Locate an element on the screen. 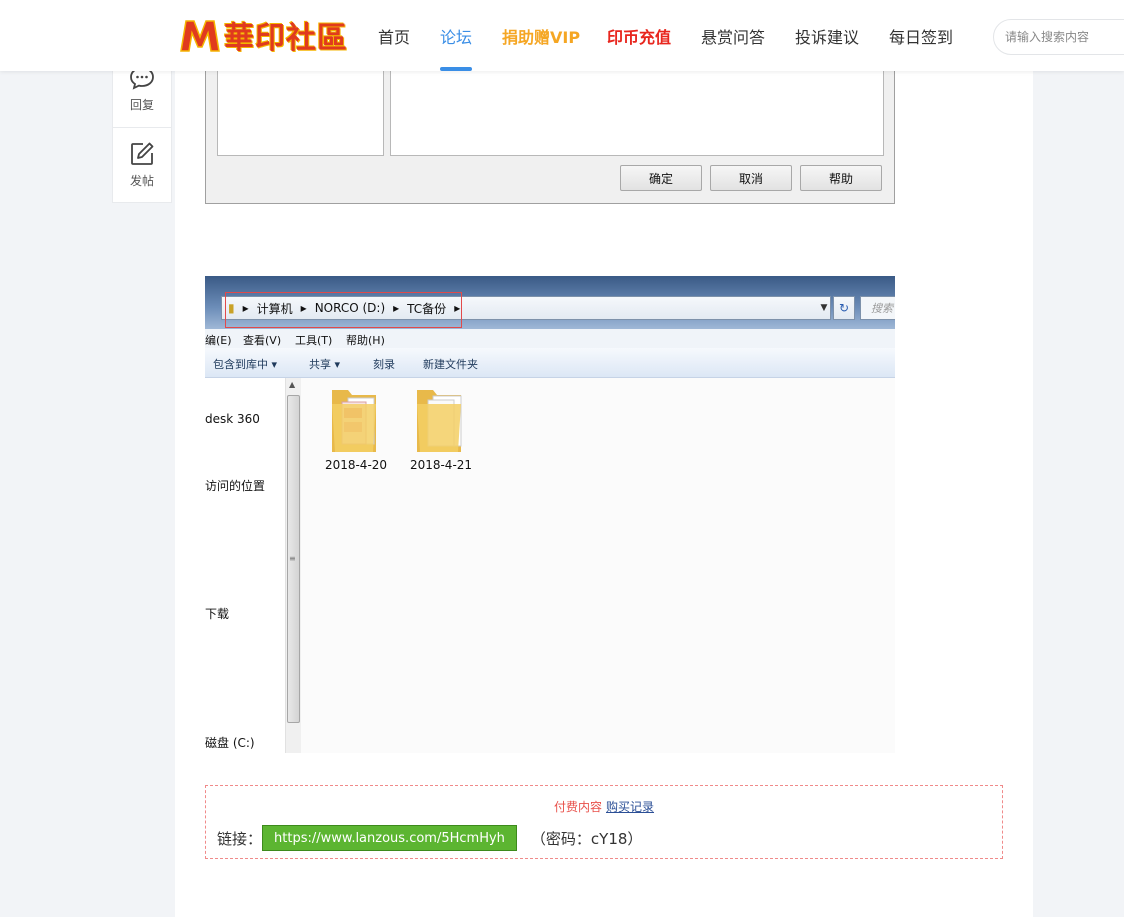 This screenshot has height=917, width=1124. new-post-label: 发帖 is located at coordinates (141, 181).